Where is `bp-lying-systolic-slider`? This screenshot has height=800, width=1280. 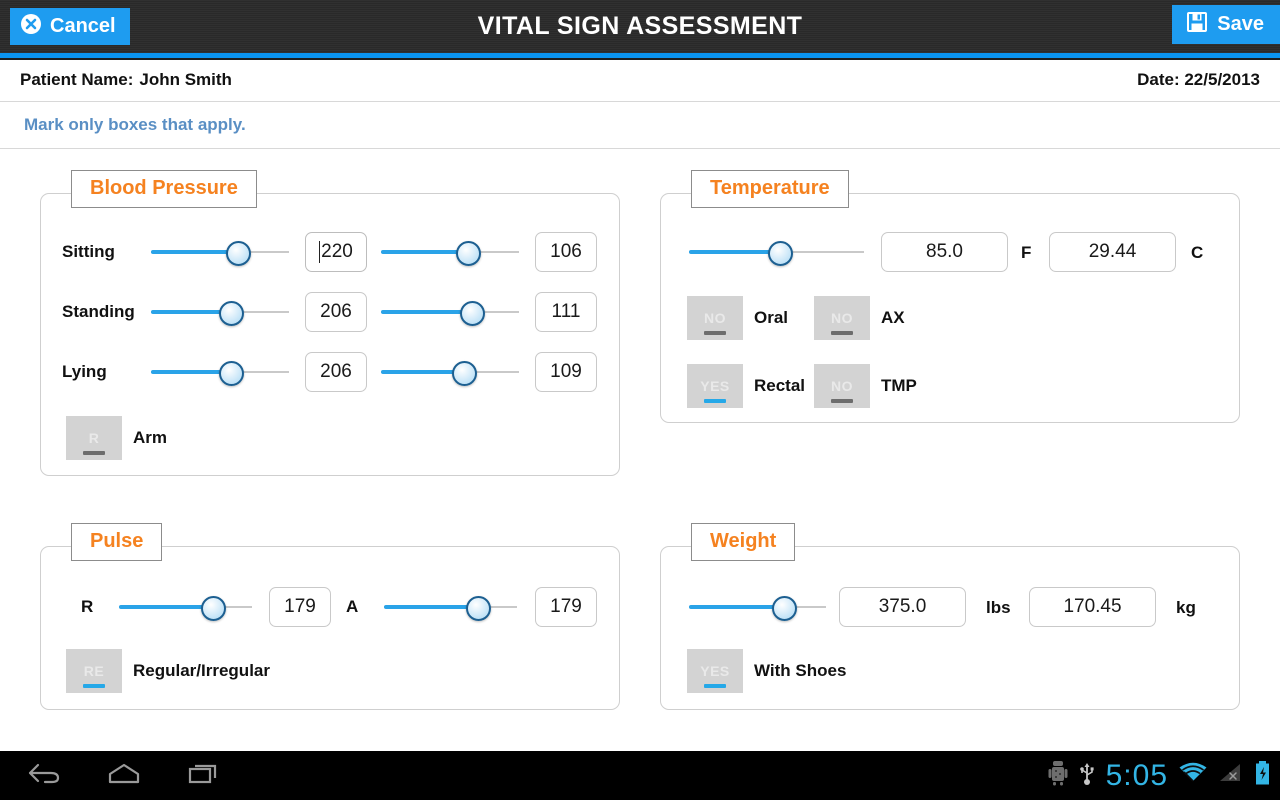
bp-lying-systolic-slider is located at coordinates (220, 372).